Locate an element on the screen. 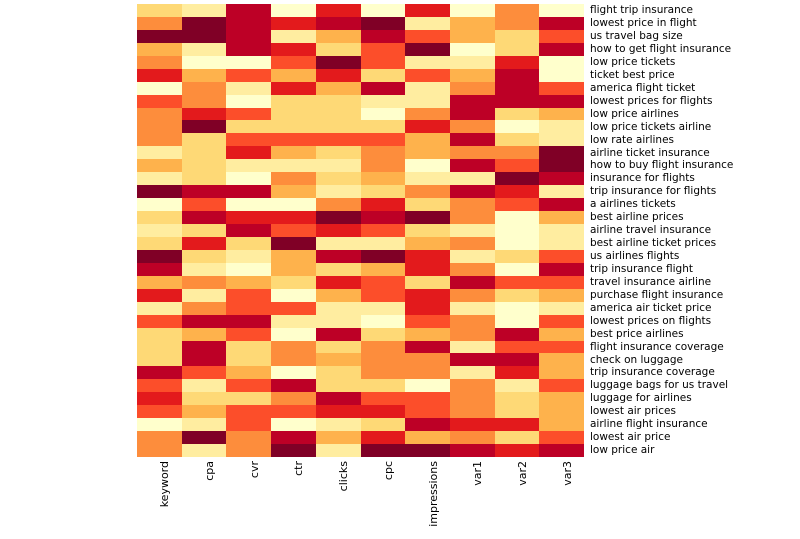 This screenshot has width=800, height=539. heatmap-column-label-slot: impressions is located at coordinates (427, 498).